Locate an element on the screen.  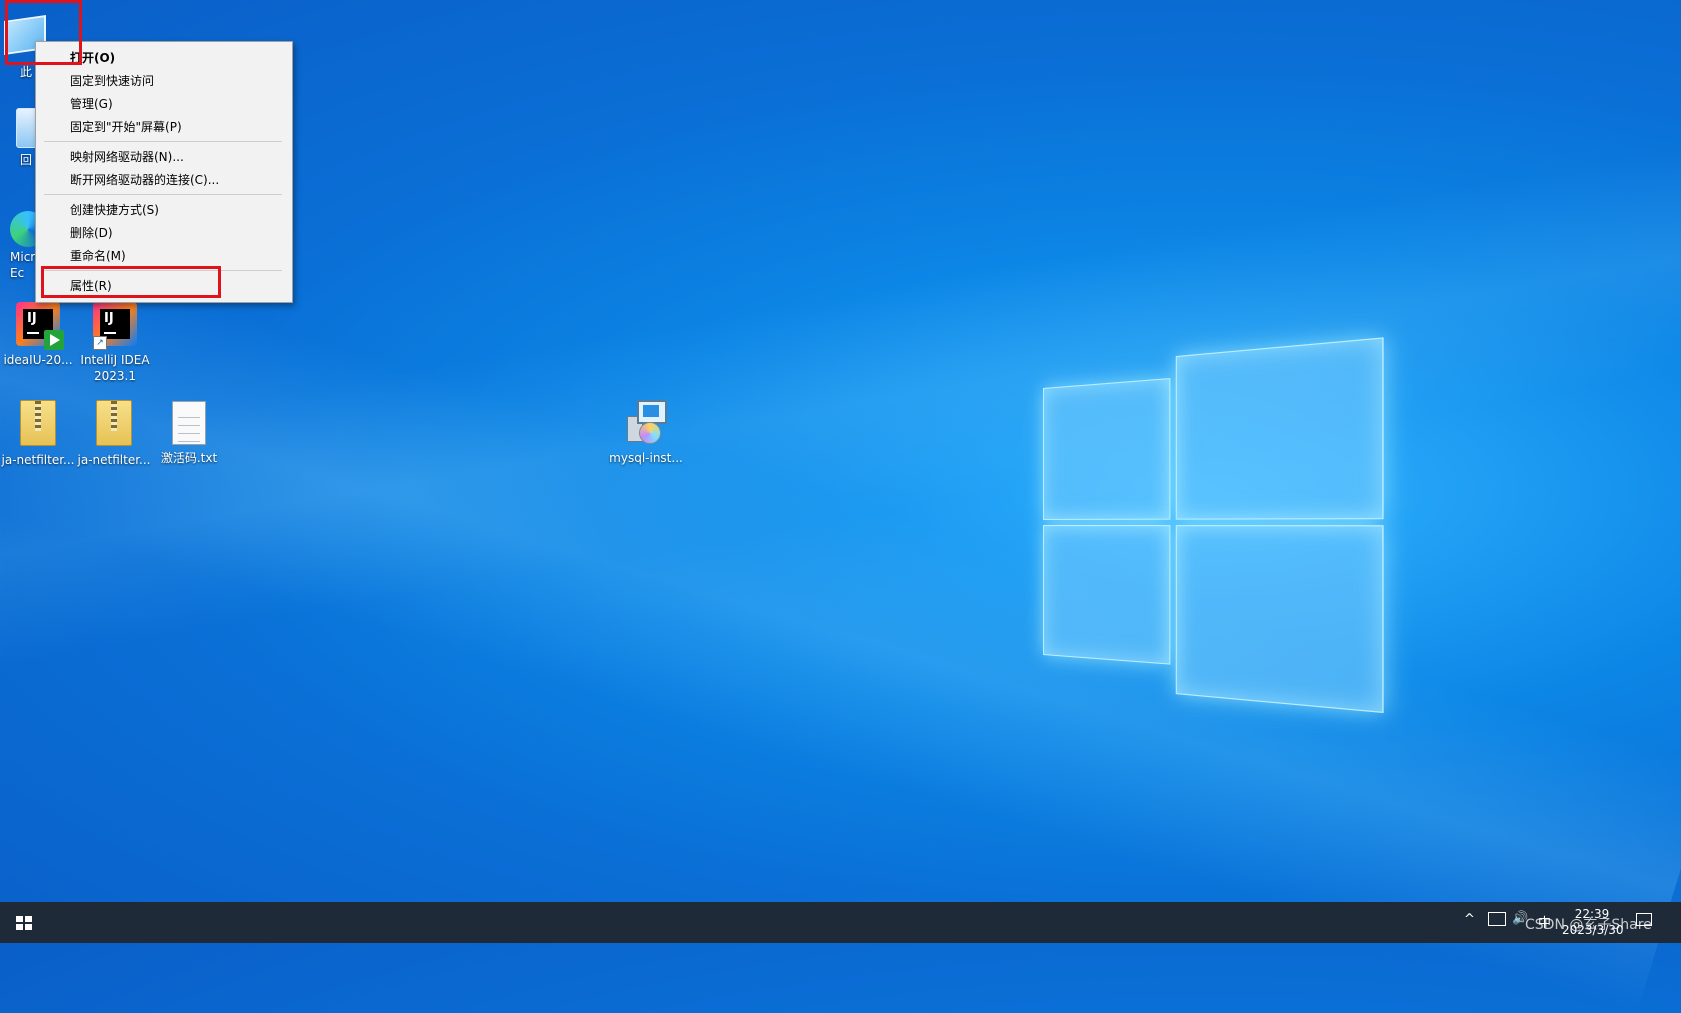
desktop-icon-label: IntelliJ IDEA 2023.1 is located at coordinates (115, 368).